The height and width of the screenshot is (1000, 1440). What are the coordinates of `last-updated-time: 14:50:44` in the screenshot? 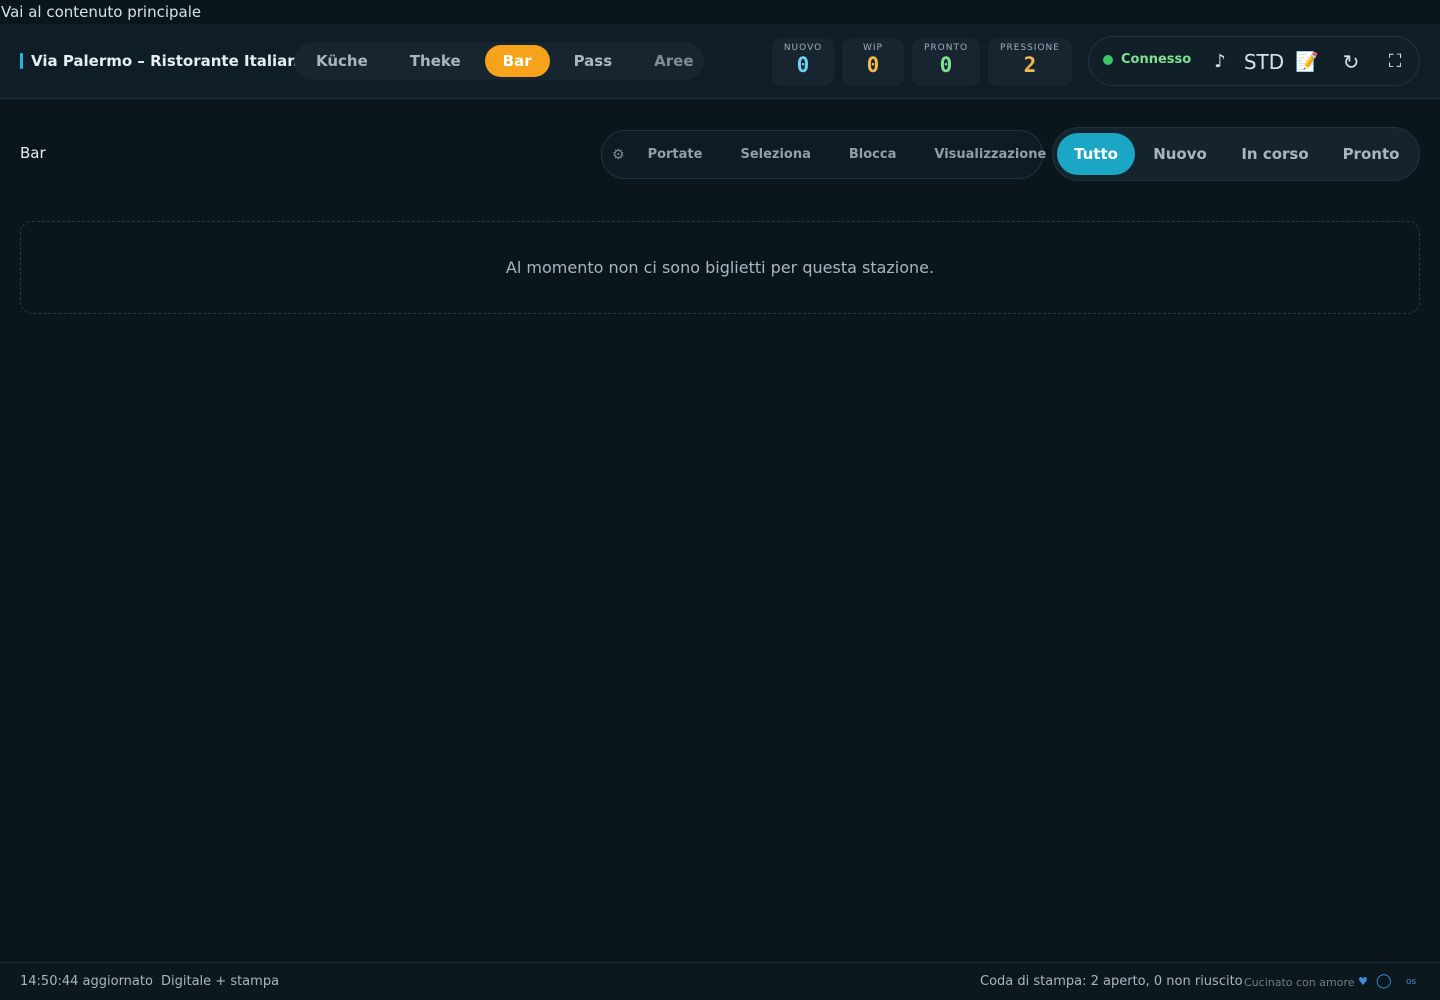 It's located at (49, 981).